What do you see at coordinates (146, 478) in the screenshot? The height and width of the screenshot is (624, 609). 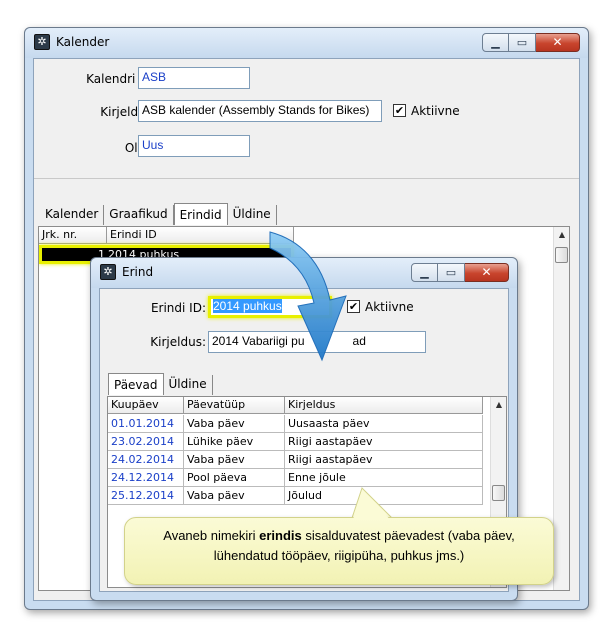 I see `cell-date: 24.12.2014` at bounding box center [146, 478].